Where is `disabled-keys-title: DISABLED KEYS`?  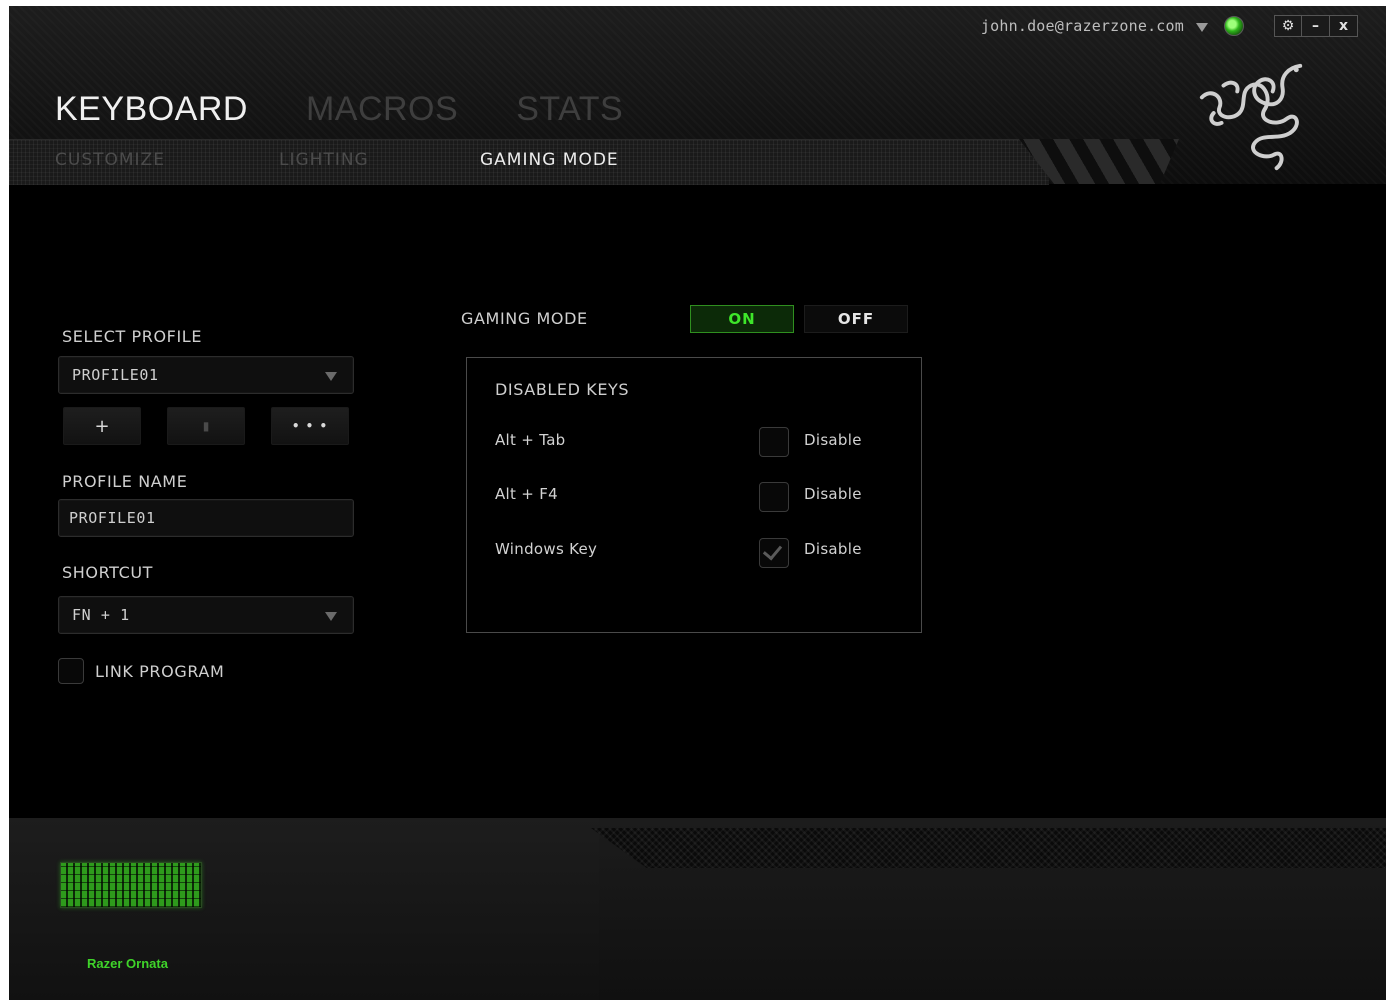
disabled-keys-title: DISABLED KEYS is located at coordinates (562, 389).